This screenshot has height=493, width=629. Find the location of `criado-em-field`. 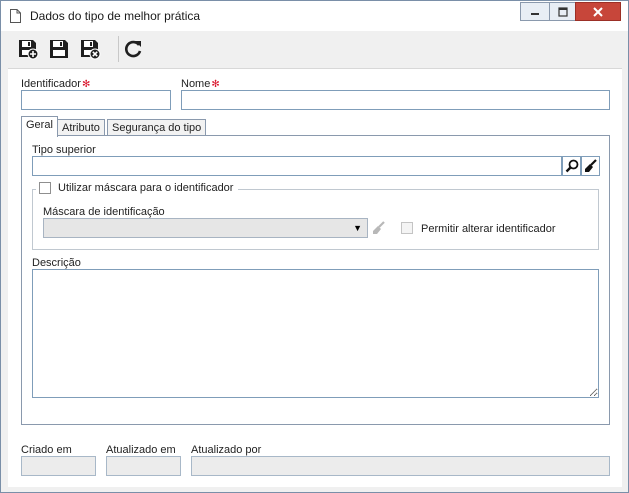

criado-em-field is located at coordinates (58, 466).